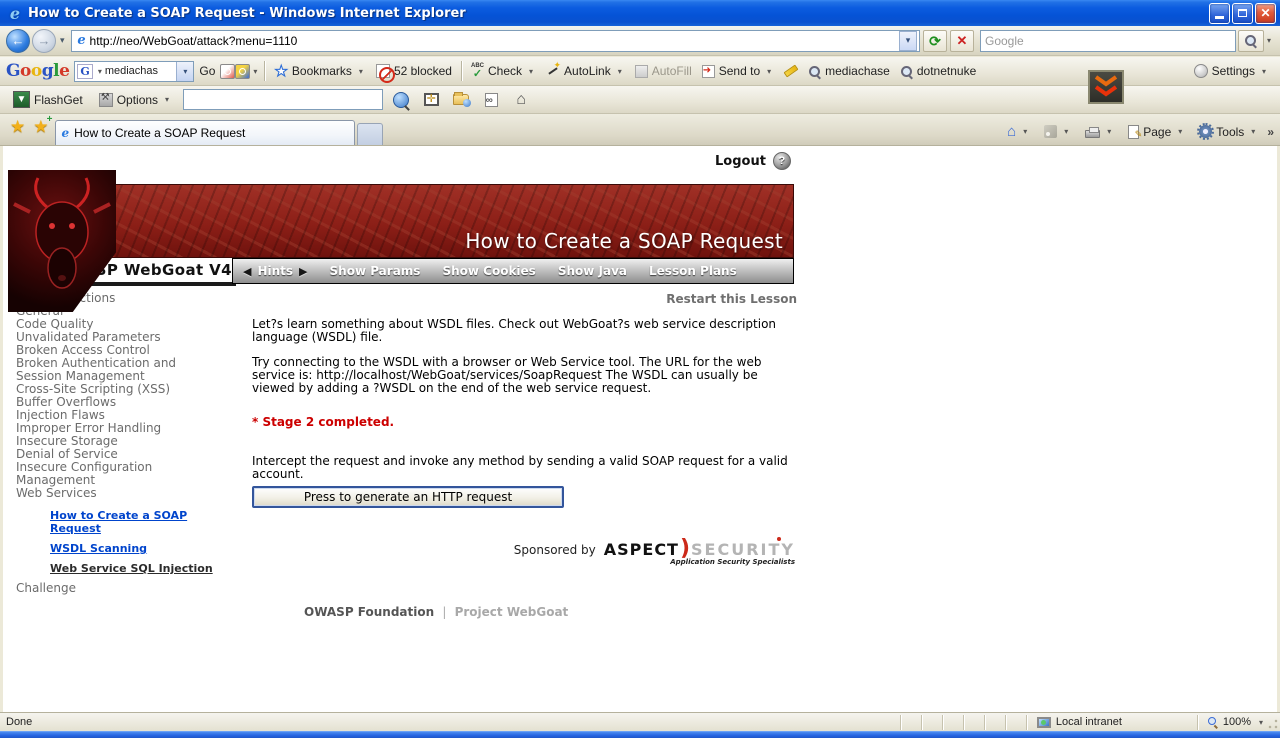 The width and height of the screenshot is (1280, 738). I want to click on feeds-button: ▾, so click(1057, 131).